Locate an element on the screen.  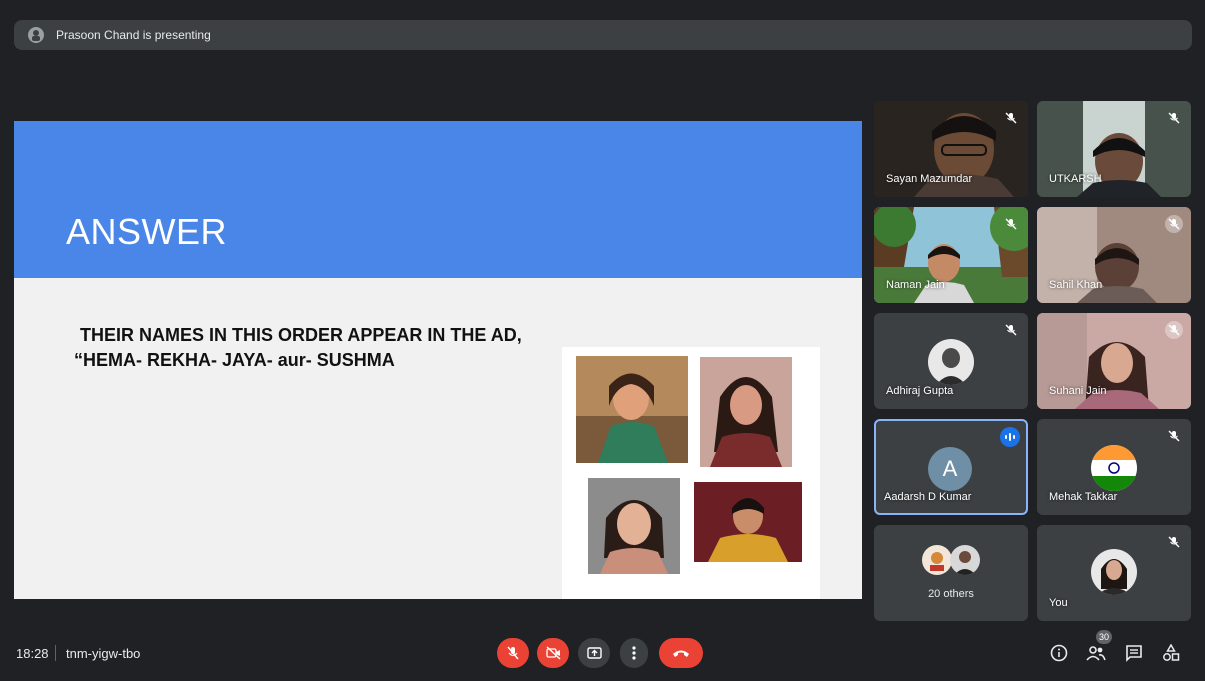
self-avatar is located at coordinates (1114, 572).